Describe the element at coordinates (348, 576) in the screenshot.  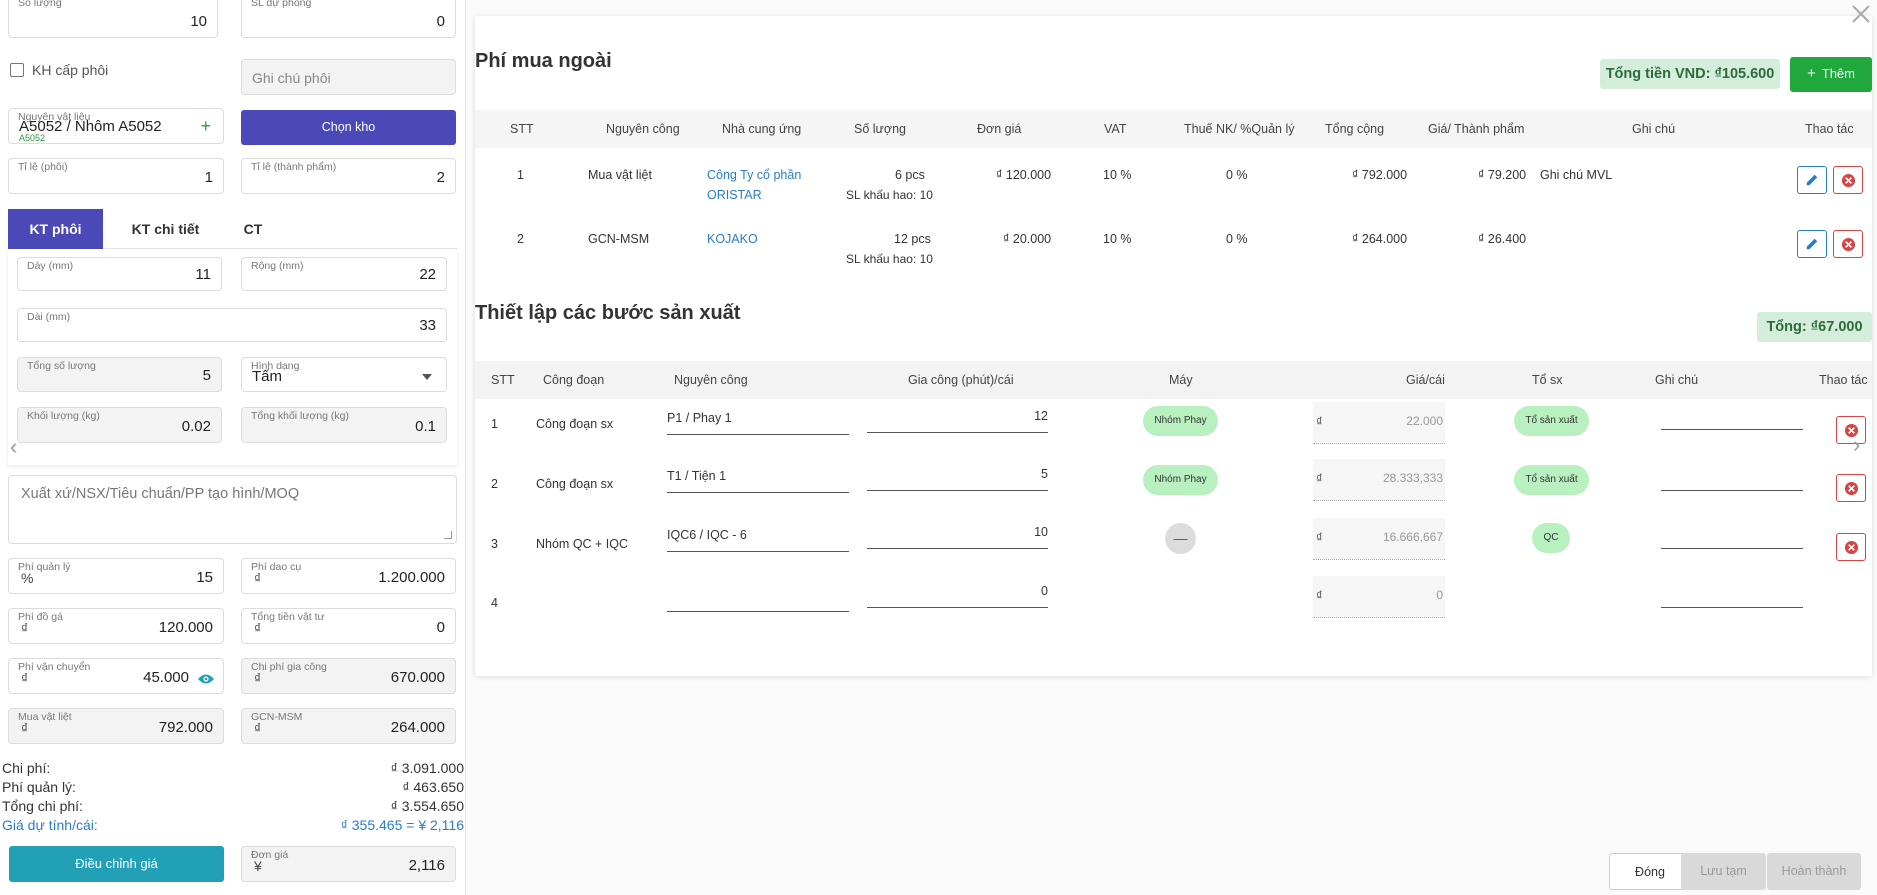
I see `phi-dao-cu-field: Phí dao cụ ₫ 1.200.000` at that location.